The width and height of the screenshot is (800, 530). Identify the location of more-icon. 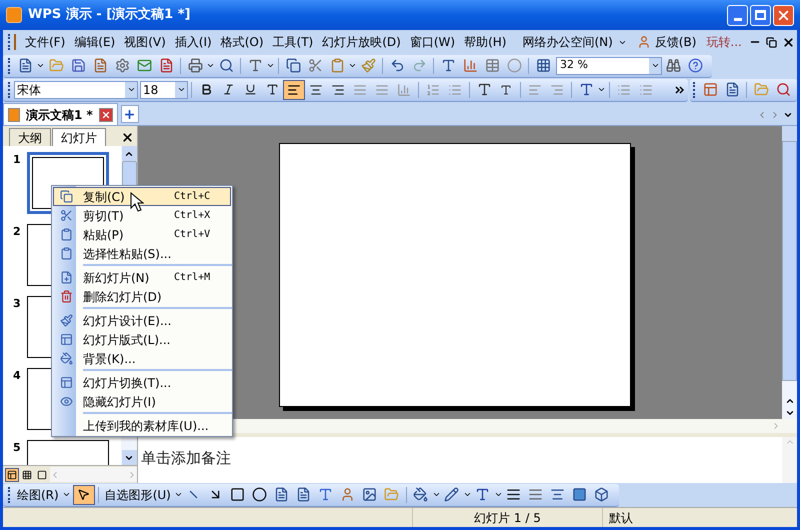
(679, 90).